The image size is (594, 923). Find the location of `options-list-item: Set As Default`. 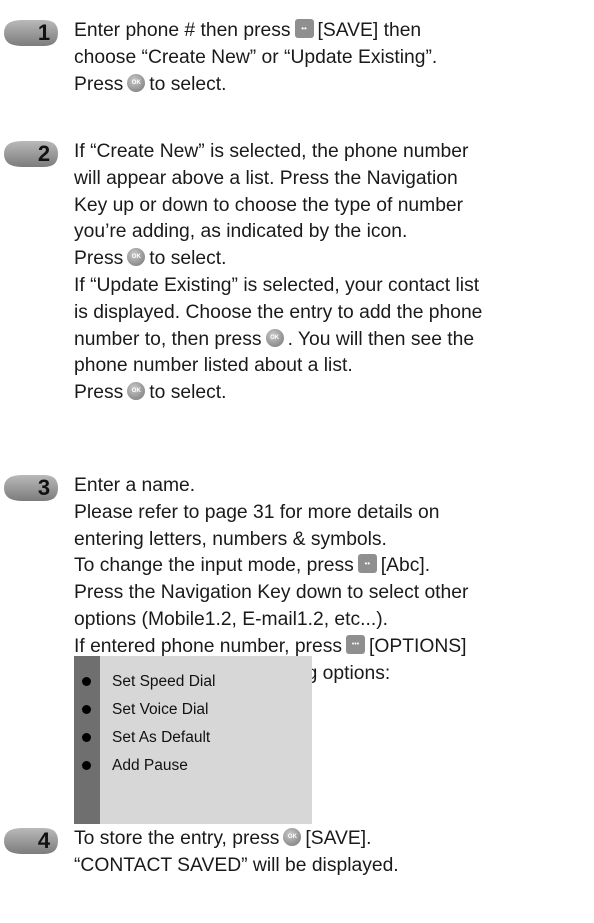

options-list-item: Set As Default is located at coordinates (193, 738).